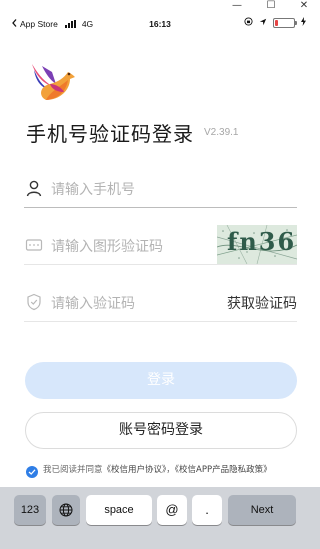 This screenshot has width=320, height=549. I want to click on version-label: V2.39.1, so click(221, 132).